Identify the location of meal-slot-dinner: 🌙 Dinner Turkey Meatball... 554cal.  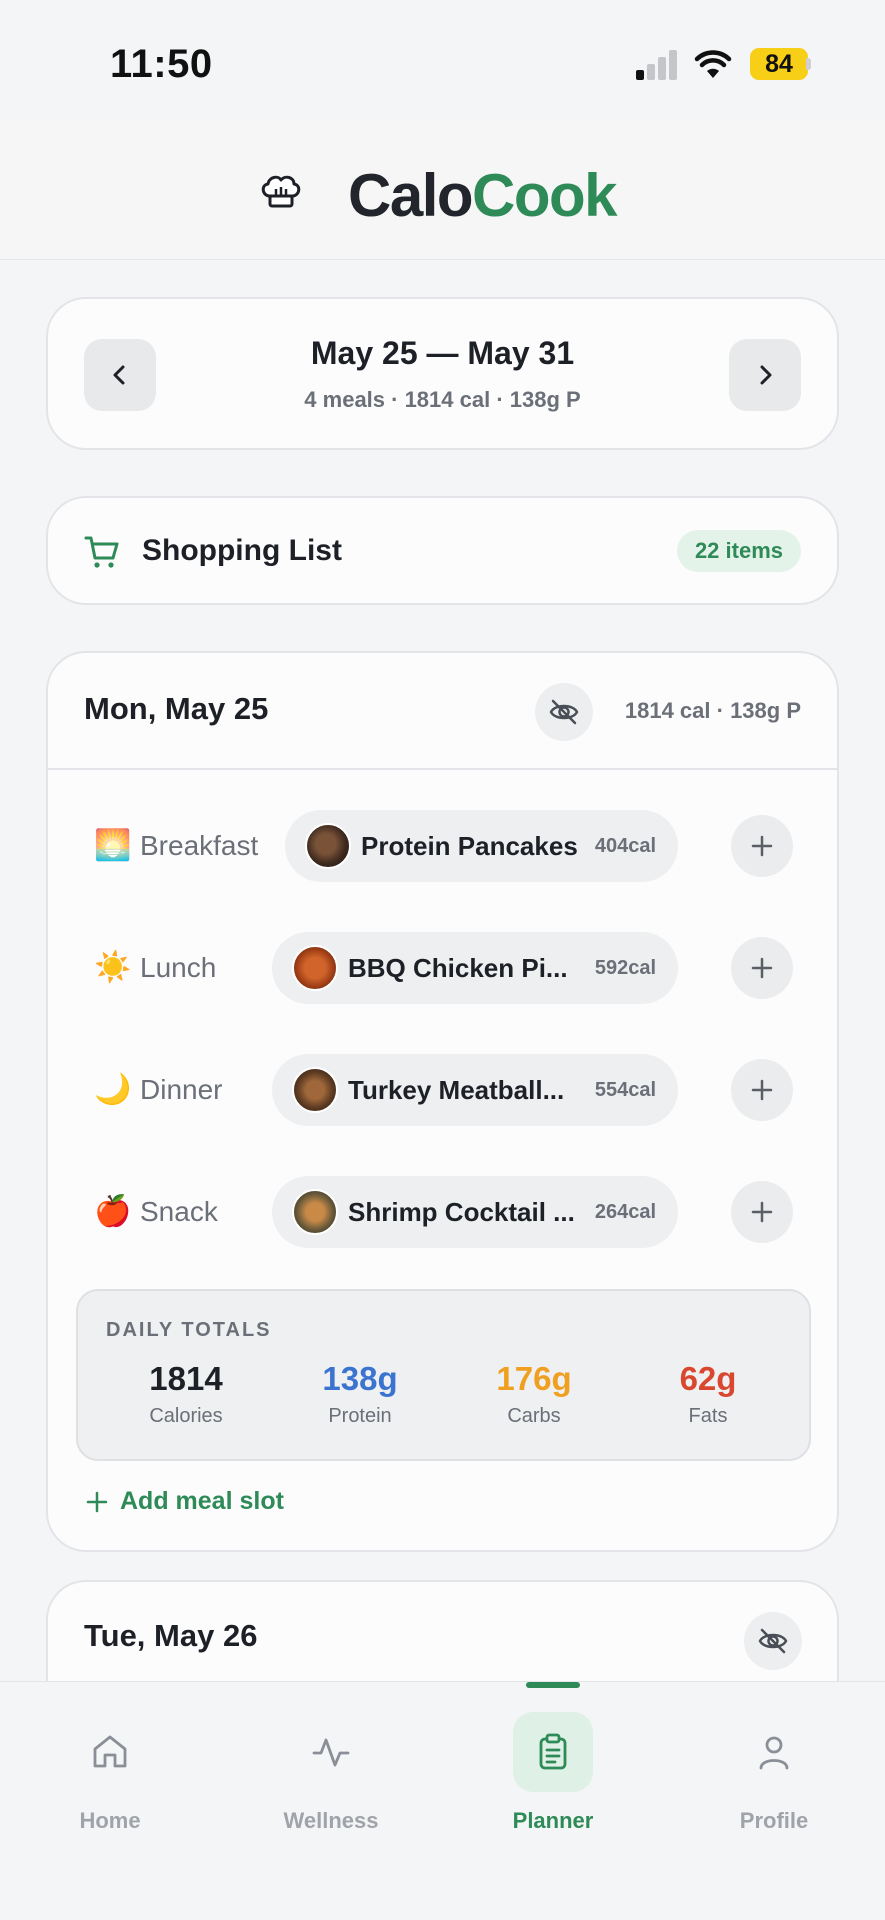
(442, 1090).